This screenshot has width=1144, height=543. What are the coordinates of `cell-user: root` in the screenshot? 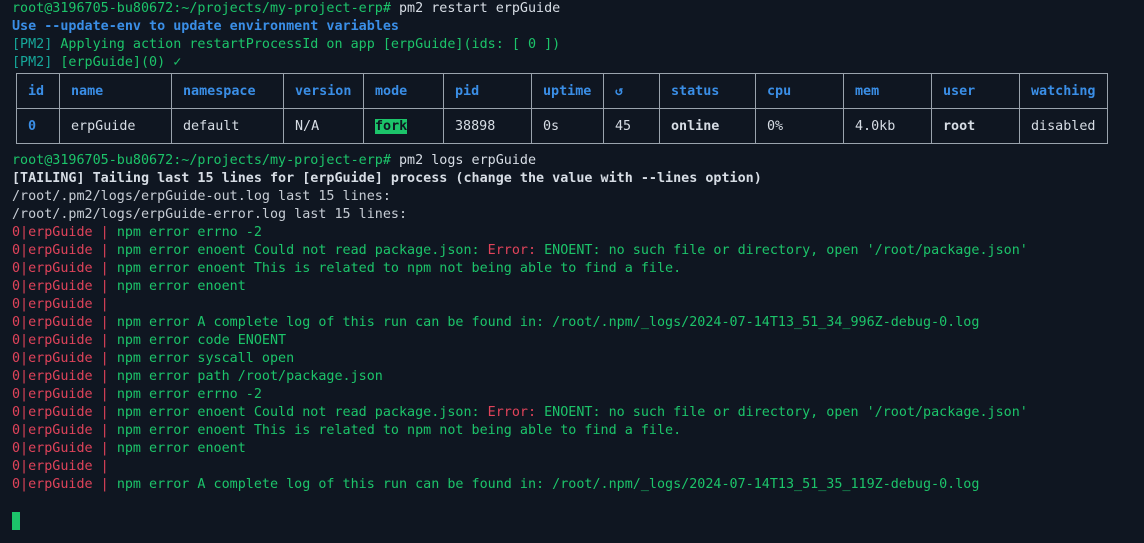 It's located at (975, 126).